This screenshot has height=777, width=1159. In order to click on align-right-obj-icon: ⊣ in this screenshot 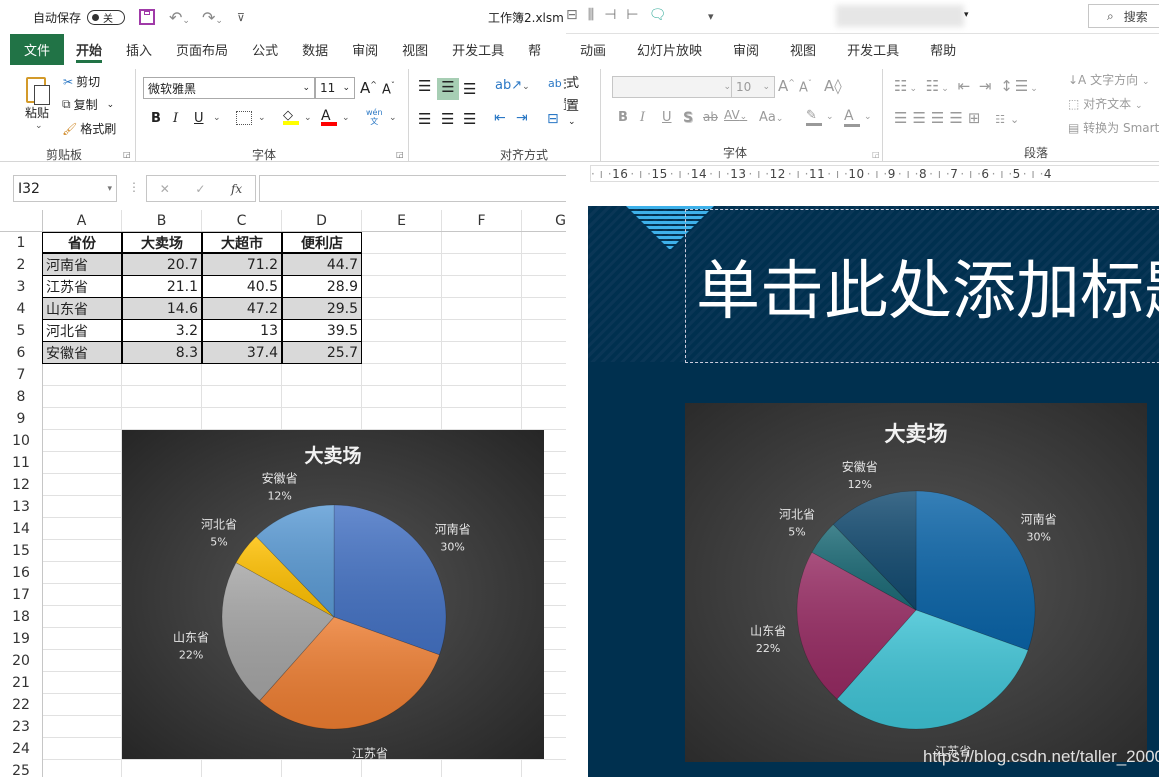, I will do `click(615, 15)`.